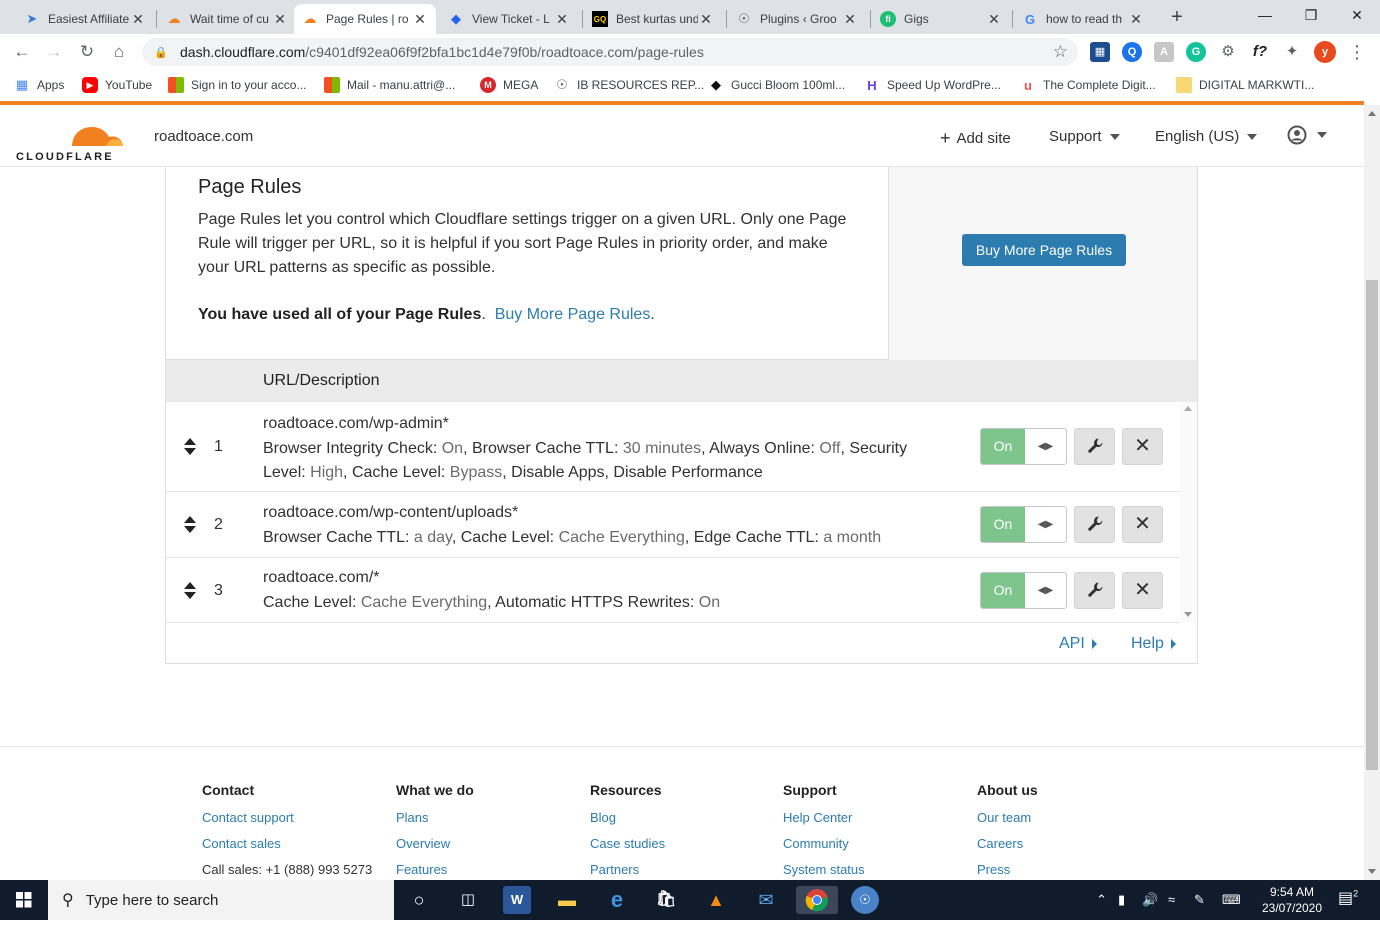 Image resolution: width=1380 pixels, height=925 pixels. Describe the element at coordinates (766, 900) in the screenshot. I see `mail-icon: ✉` at that location.